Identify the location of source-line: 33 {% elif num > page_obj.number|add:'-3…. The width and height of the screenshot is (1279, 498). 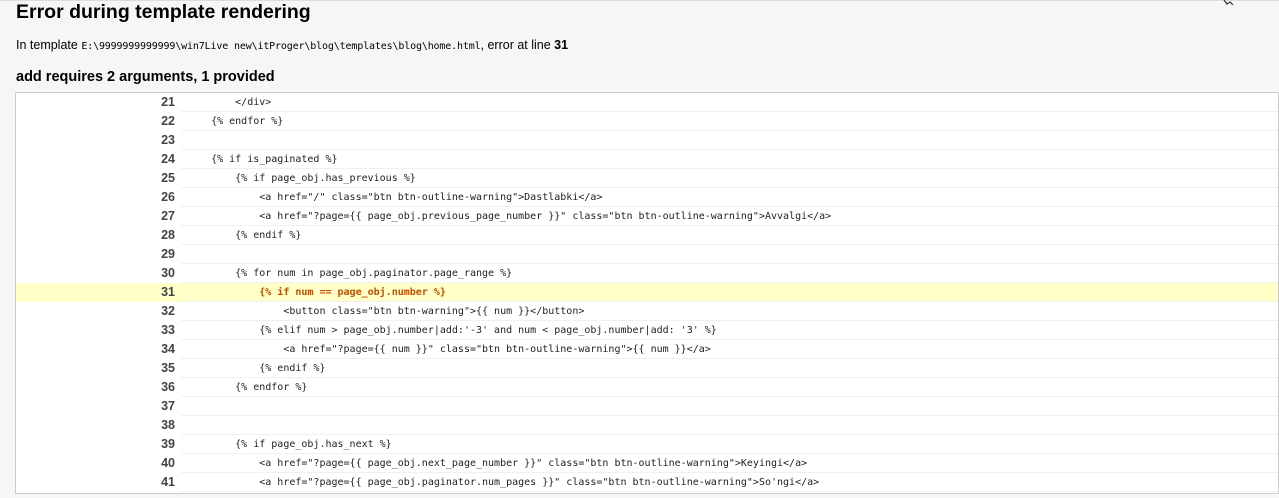
(647, 330).